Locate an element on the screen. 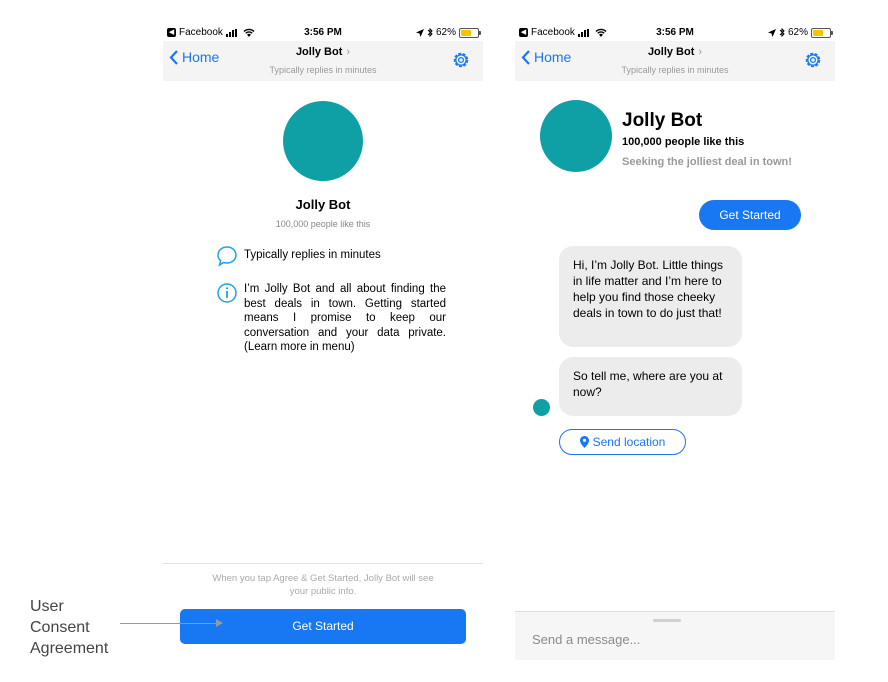 This screenshot has height=682, width=888. reply-time-row: Typically replies in minutes is located at coordinates (331, 256).